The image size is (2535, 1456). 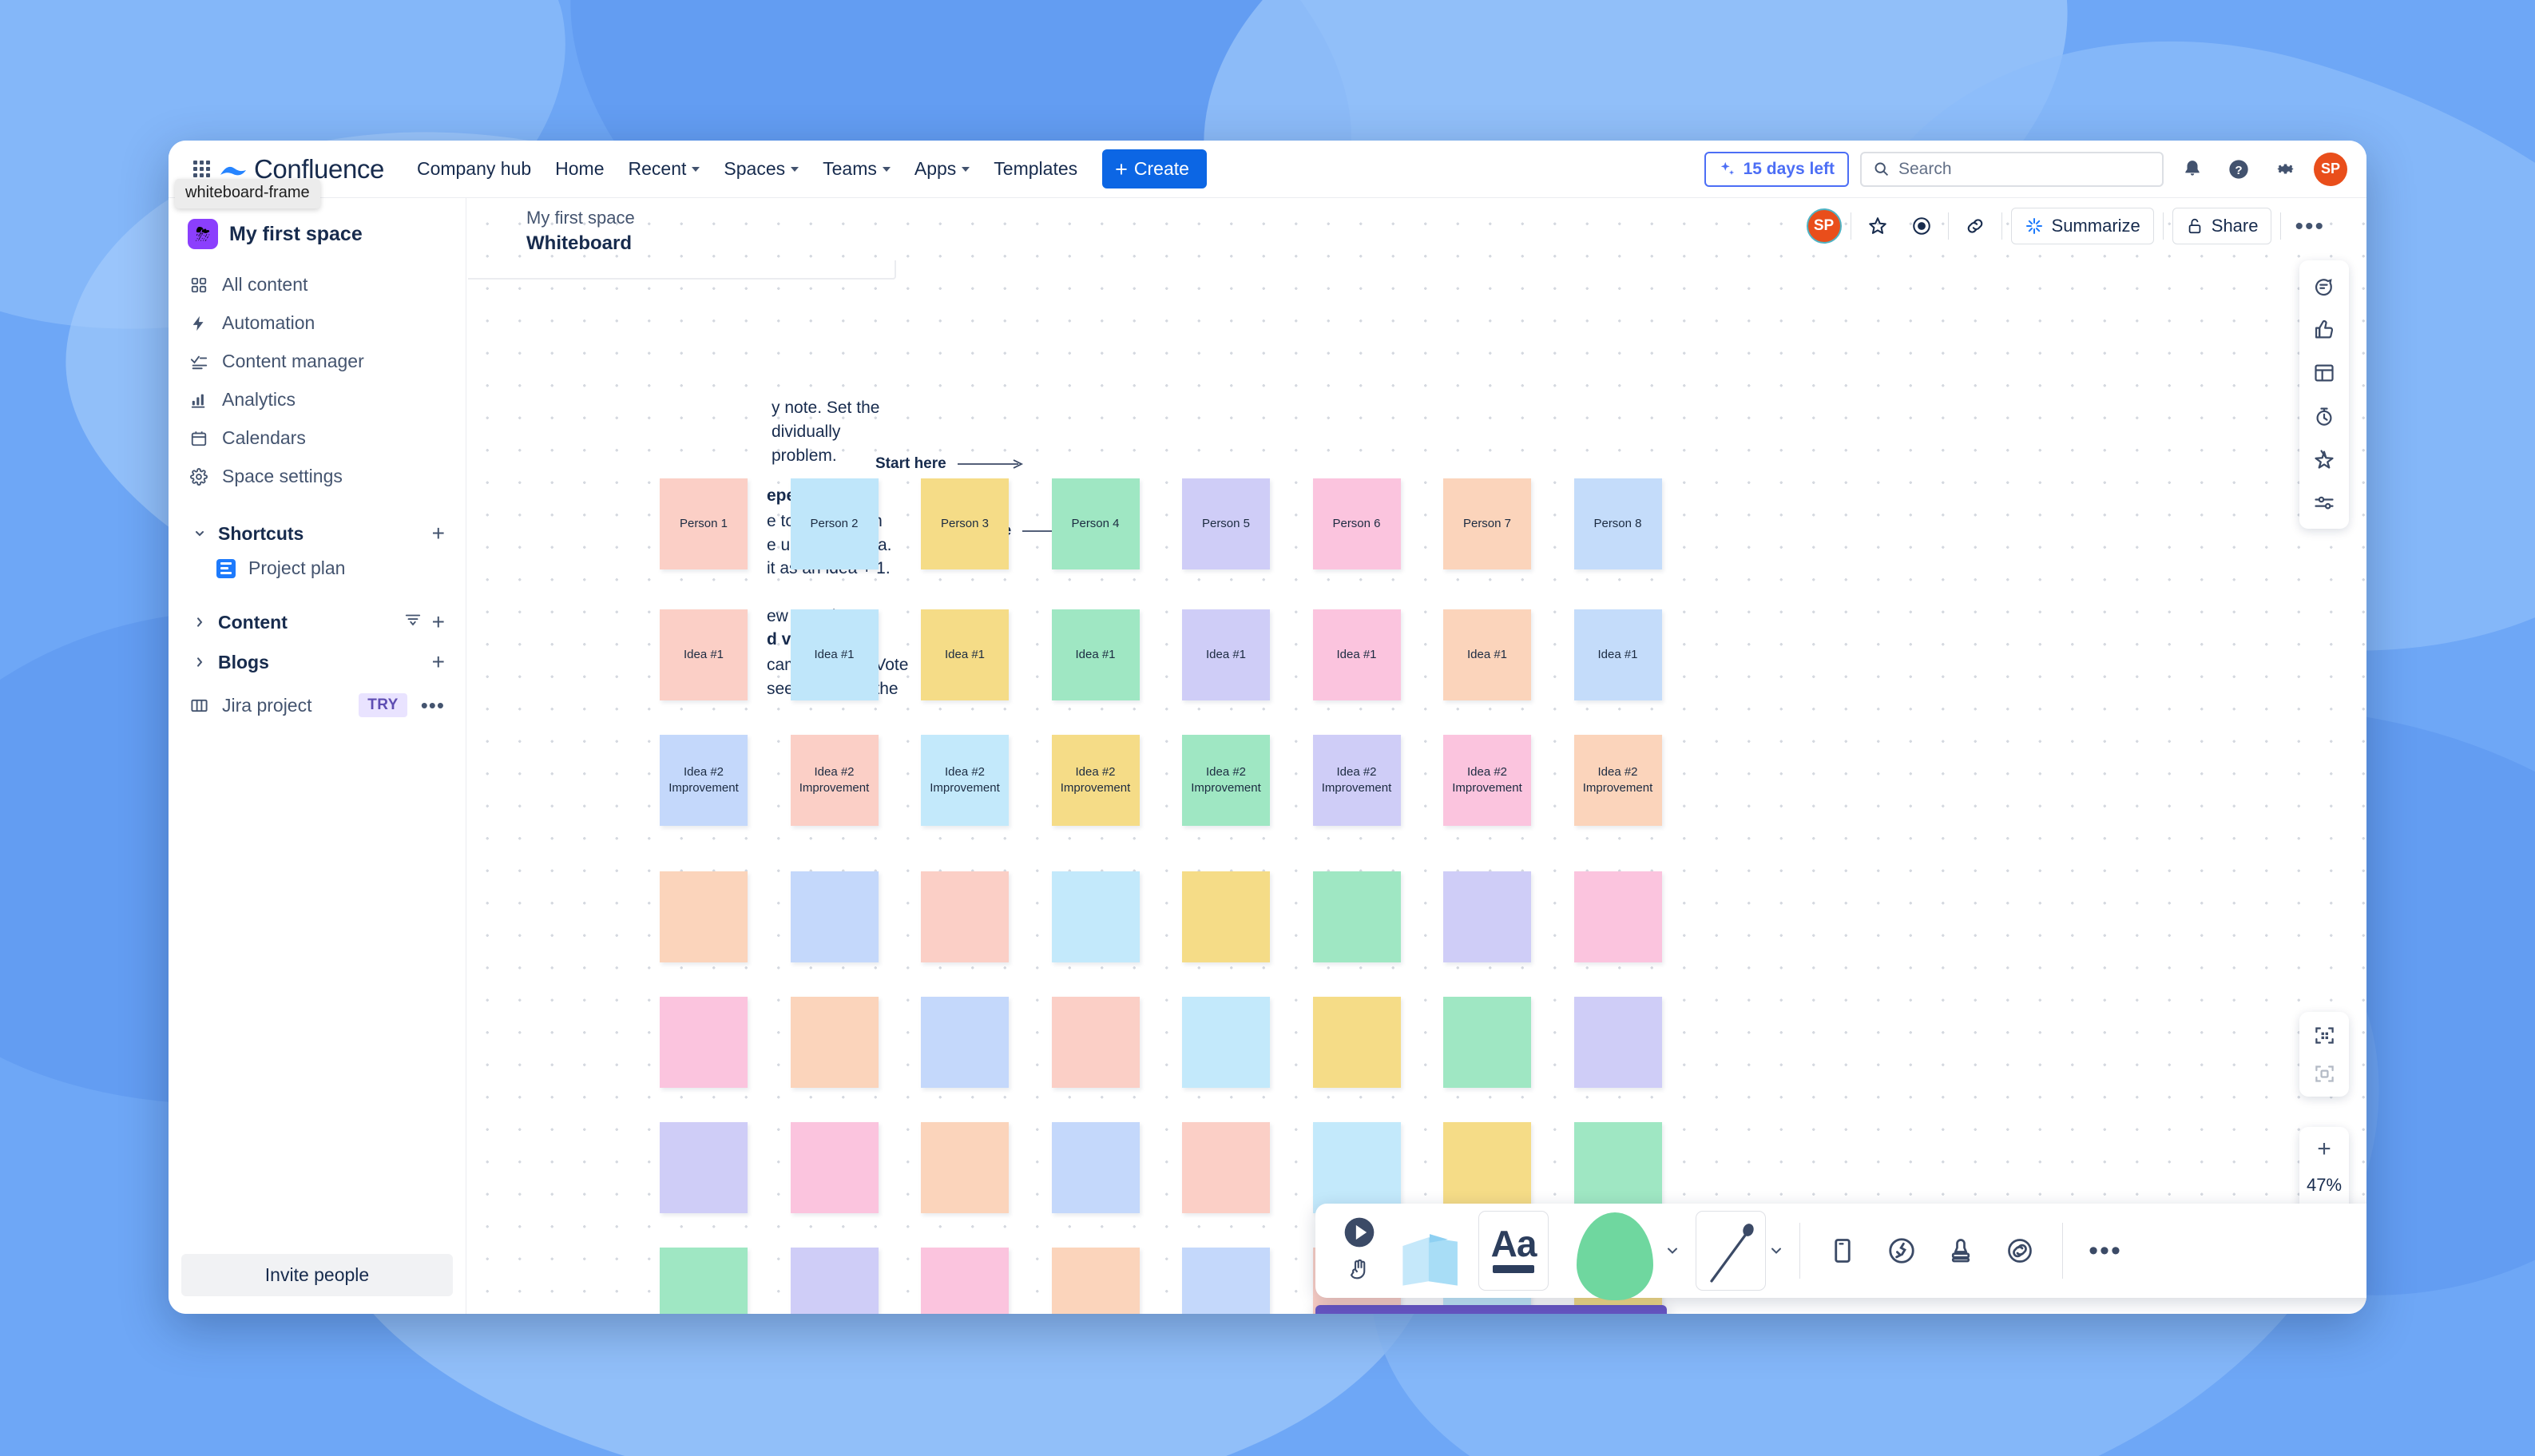 I want to click on thumbs-up-icon, so click(x=2324, y=330).